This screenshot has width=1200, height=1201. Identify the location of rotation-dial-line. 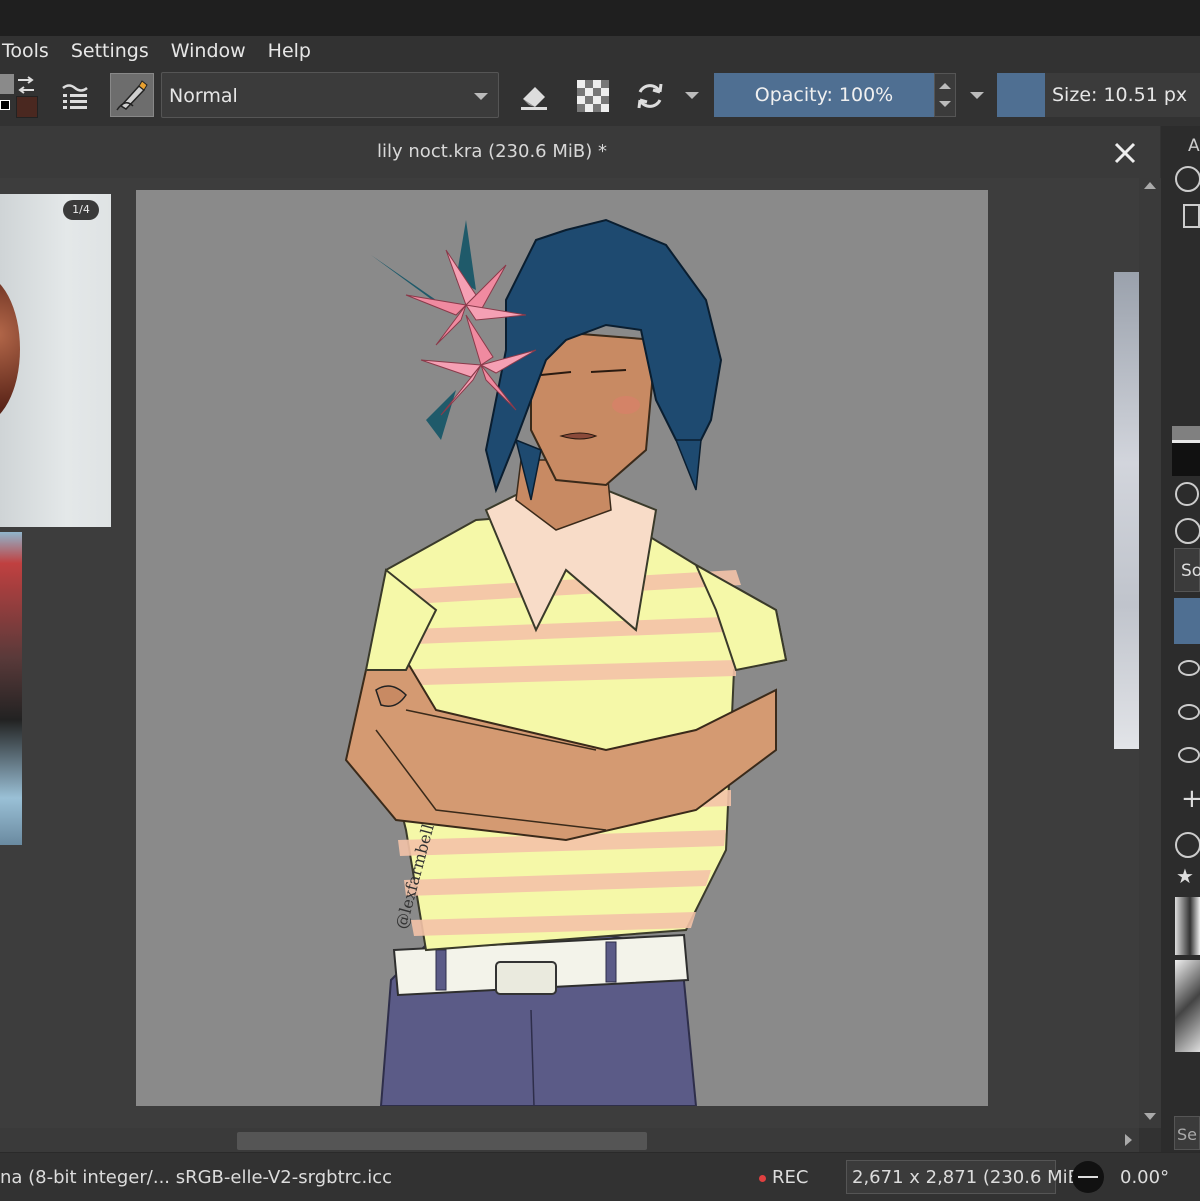
(1088, 1177).